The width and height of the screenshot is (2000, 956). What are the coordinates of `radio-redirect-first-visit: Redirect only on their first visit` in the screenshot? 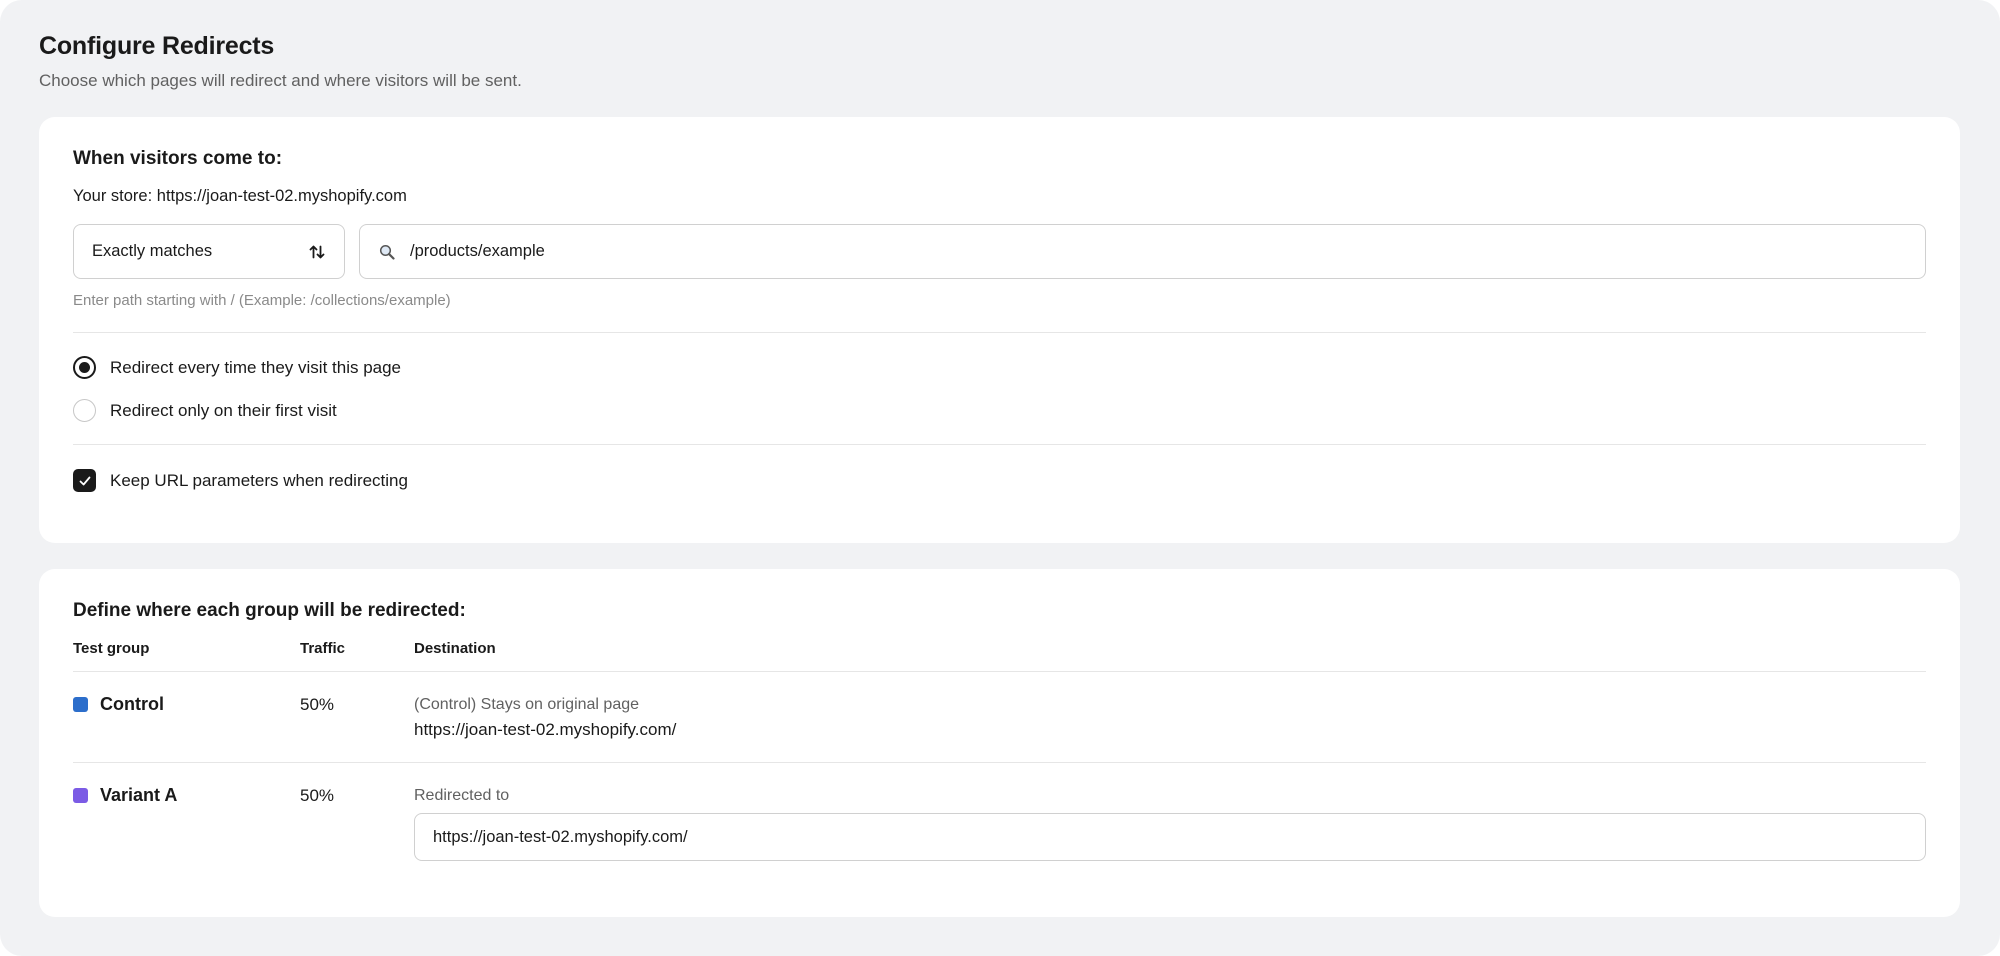 It's located at (205, 410).